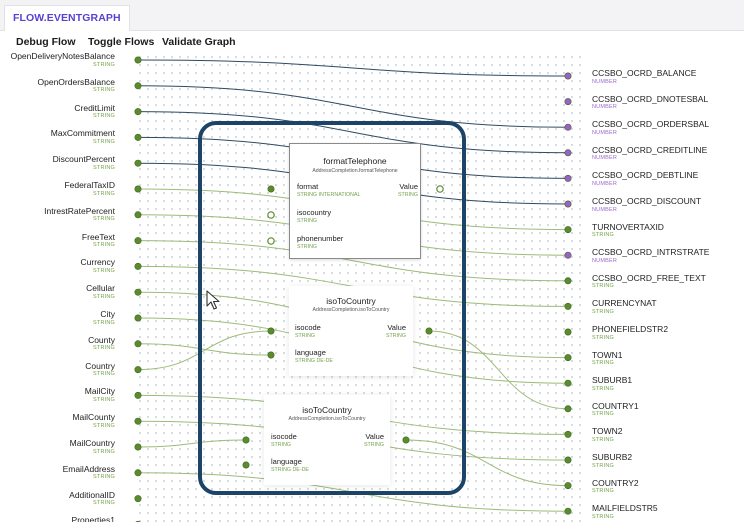 This screenshot has height=522, width=744. What do you see at coordinates (67, 18) in the screenshot?
I see `tab-flow-eventgraph: FLOW.EVENTGRAPH` at bounding box center [67, 18].